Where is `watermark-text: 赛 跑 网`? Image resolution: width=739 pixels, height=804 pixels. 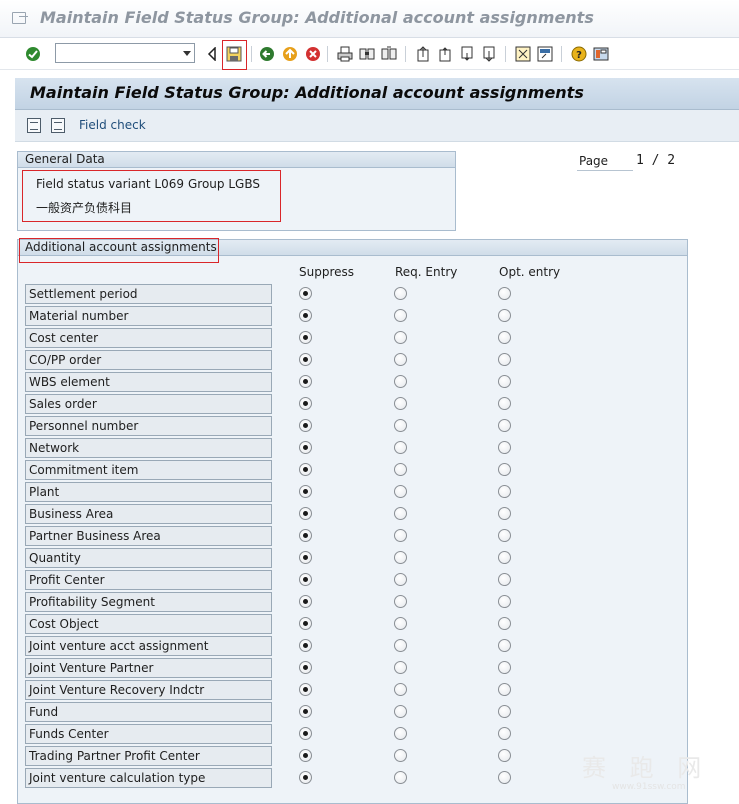 watermark-text: 赛 跑 网 is located at coordinates (646, 768).